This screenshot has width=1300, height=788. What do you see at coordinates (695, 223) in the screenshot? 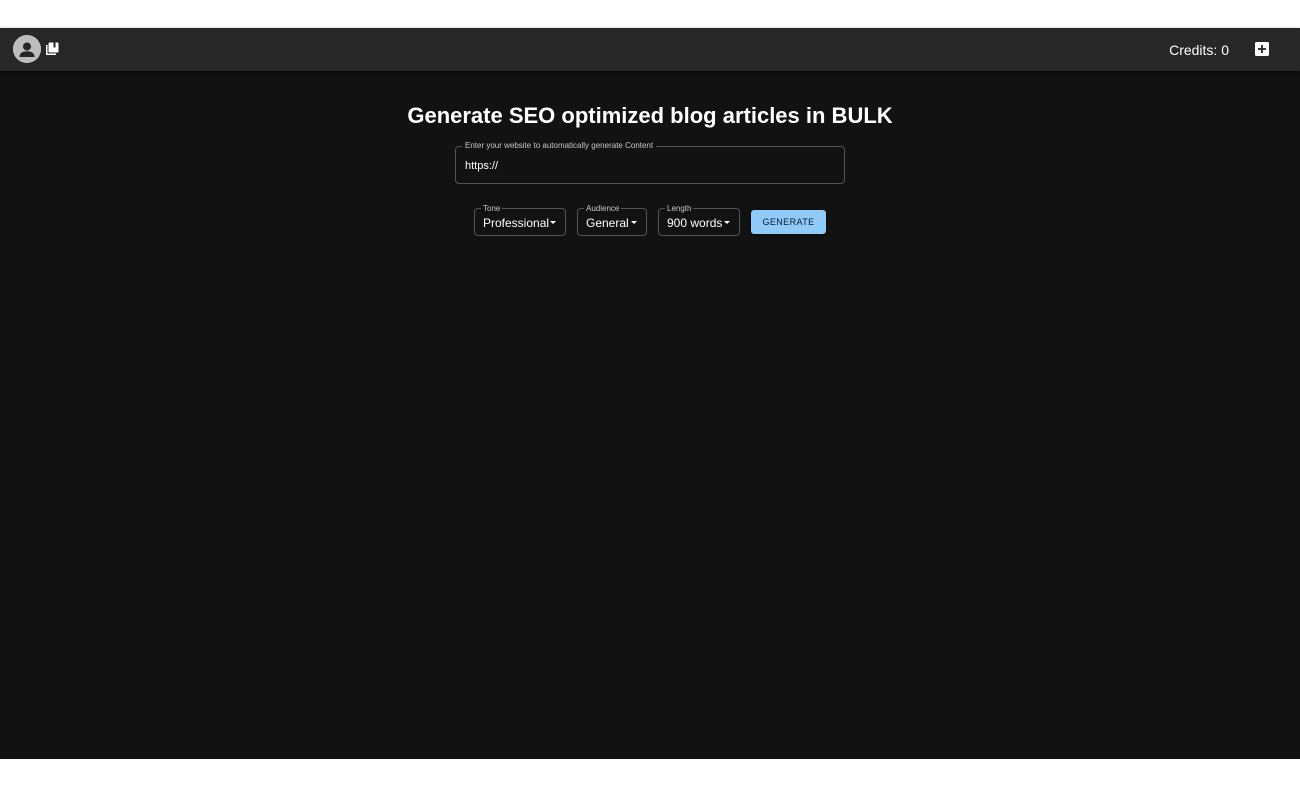
I see `length-value: 900 words` at bounding box center [695, 223].